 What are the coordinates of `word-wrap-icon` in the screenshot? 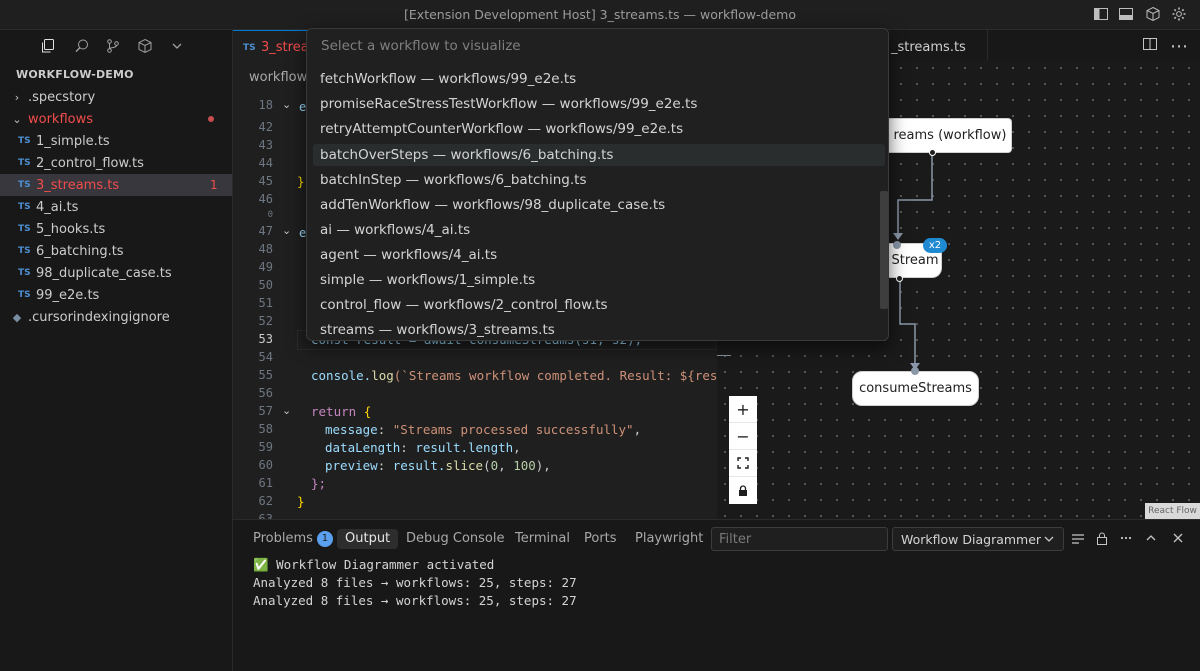 It's located at (1078, 539).